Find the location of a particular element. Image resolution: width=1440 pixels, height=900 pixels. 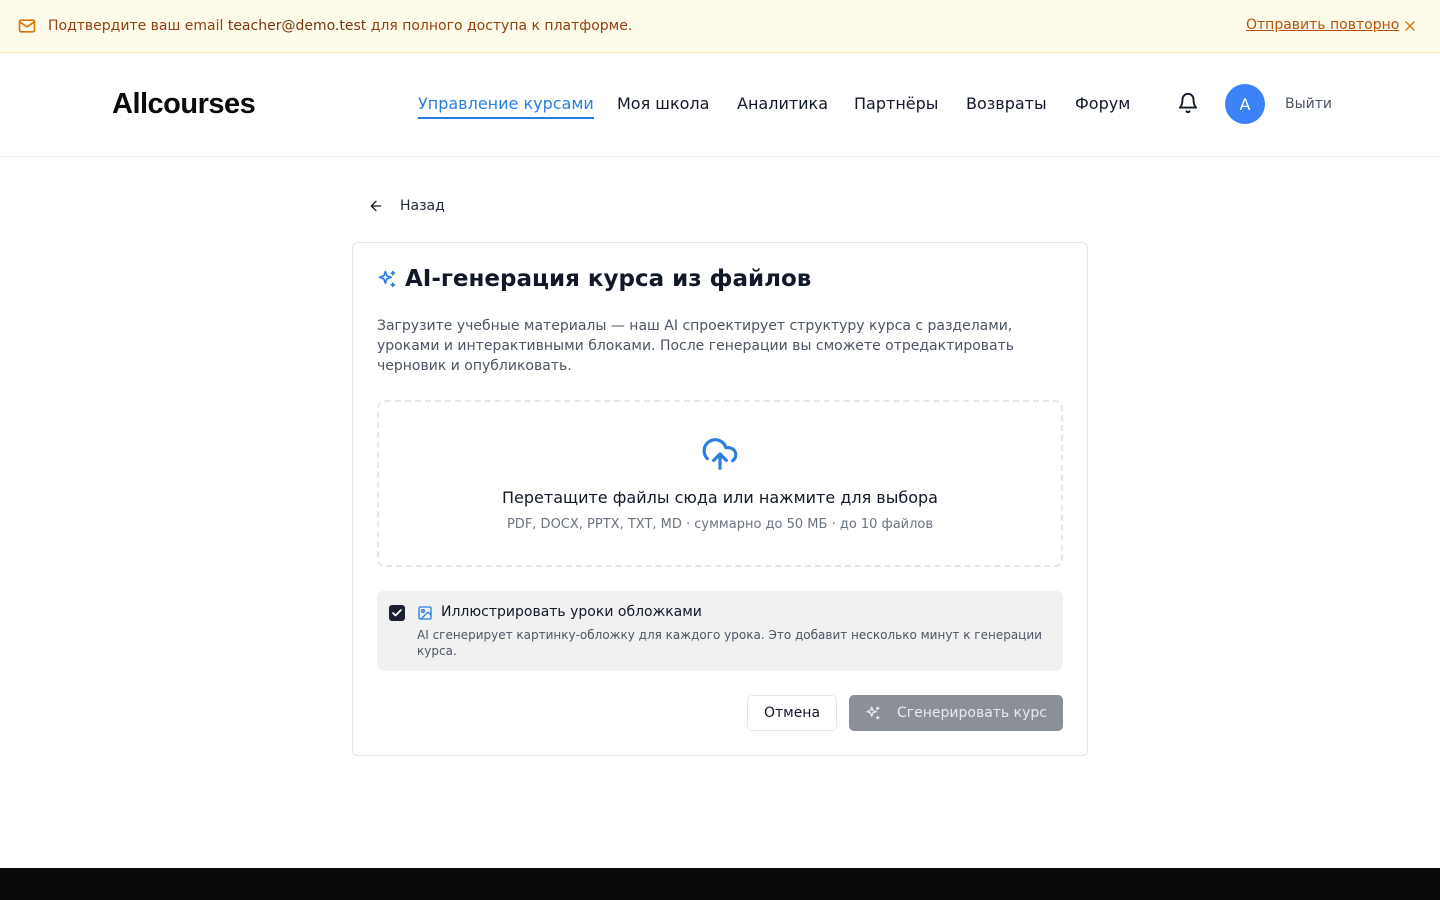

bell-icon is located at coordinates (1188, 103).